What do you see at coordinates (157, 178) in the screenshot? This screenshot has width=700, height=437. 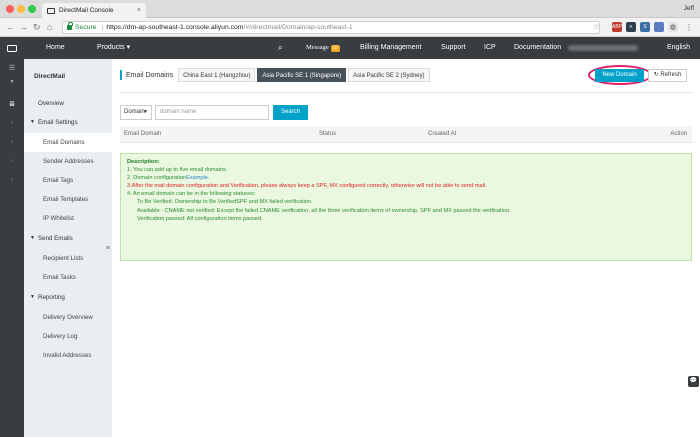 I see `line-text: 2. Domain configuration` at bounding box center [157, 178].